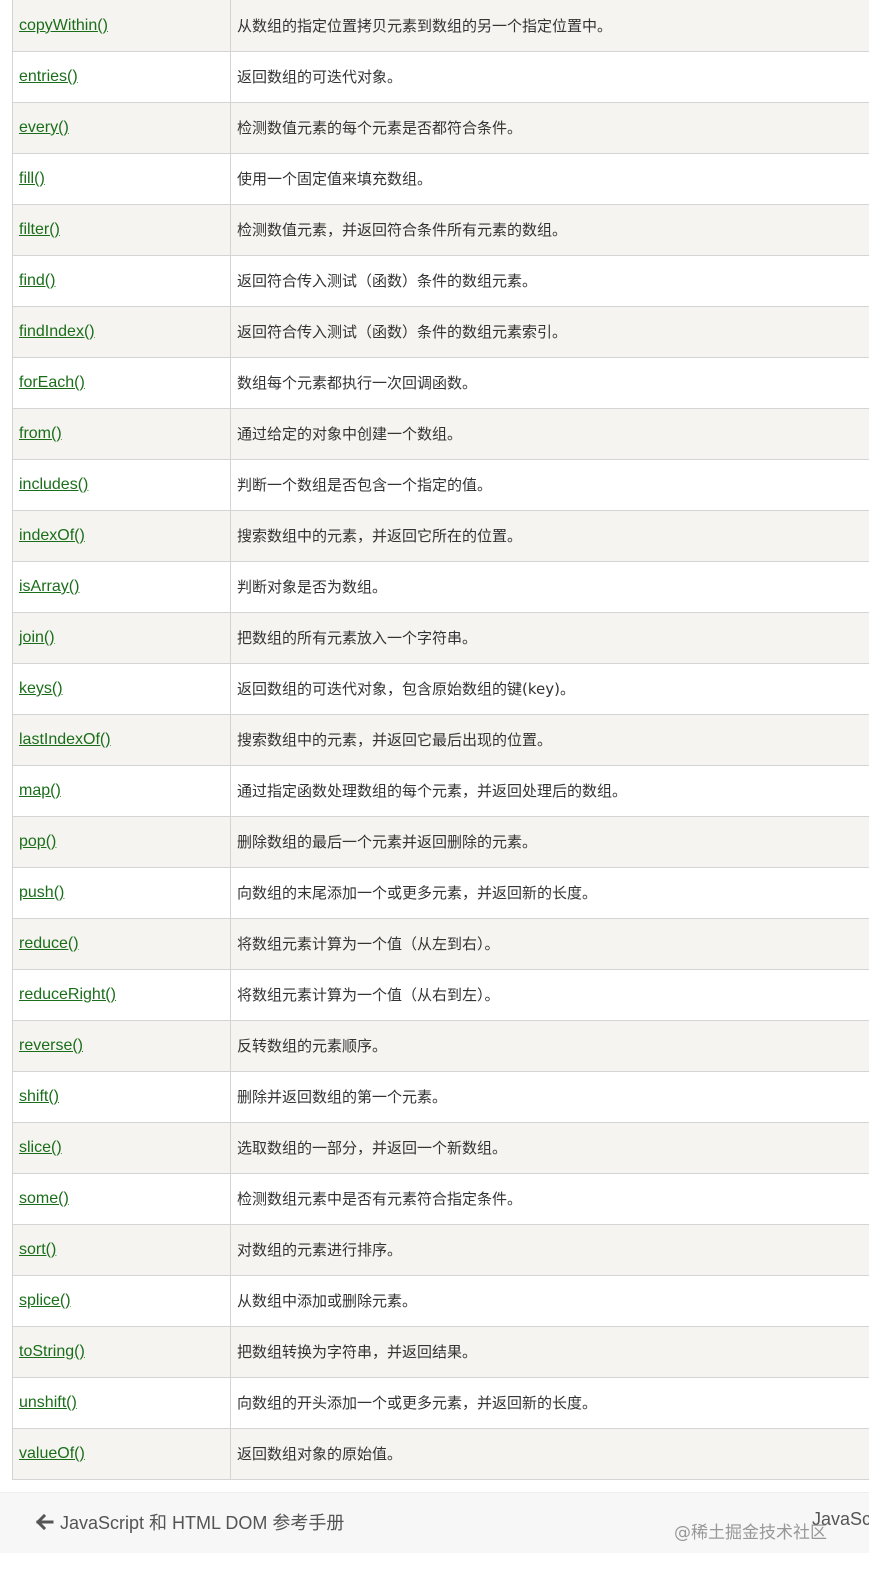  I want to click on description-cell: 对数组的元素进行排序。, so click(549, 1250).